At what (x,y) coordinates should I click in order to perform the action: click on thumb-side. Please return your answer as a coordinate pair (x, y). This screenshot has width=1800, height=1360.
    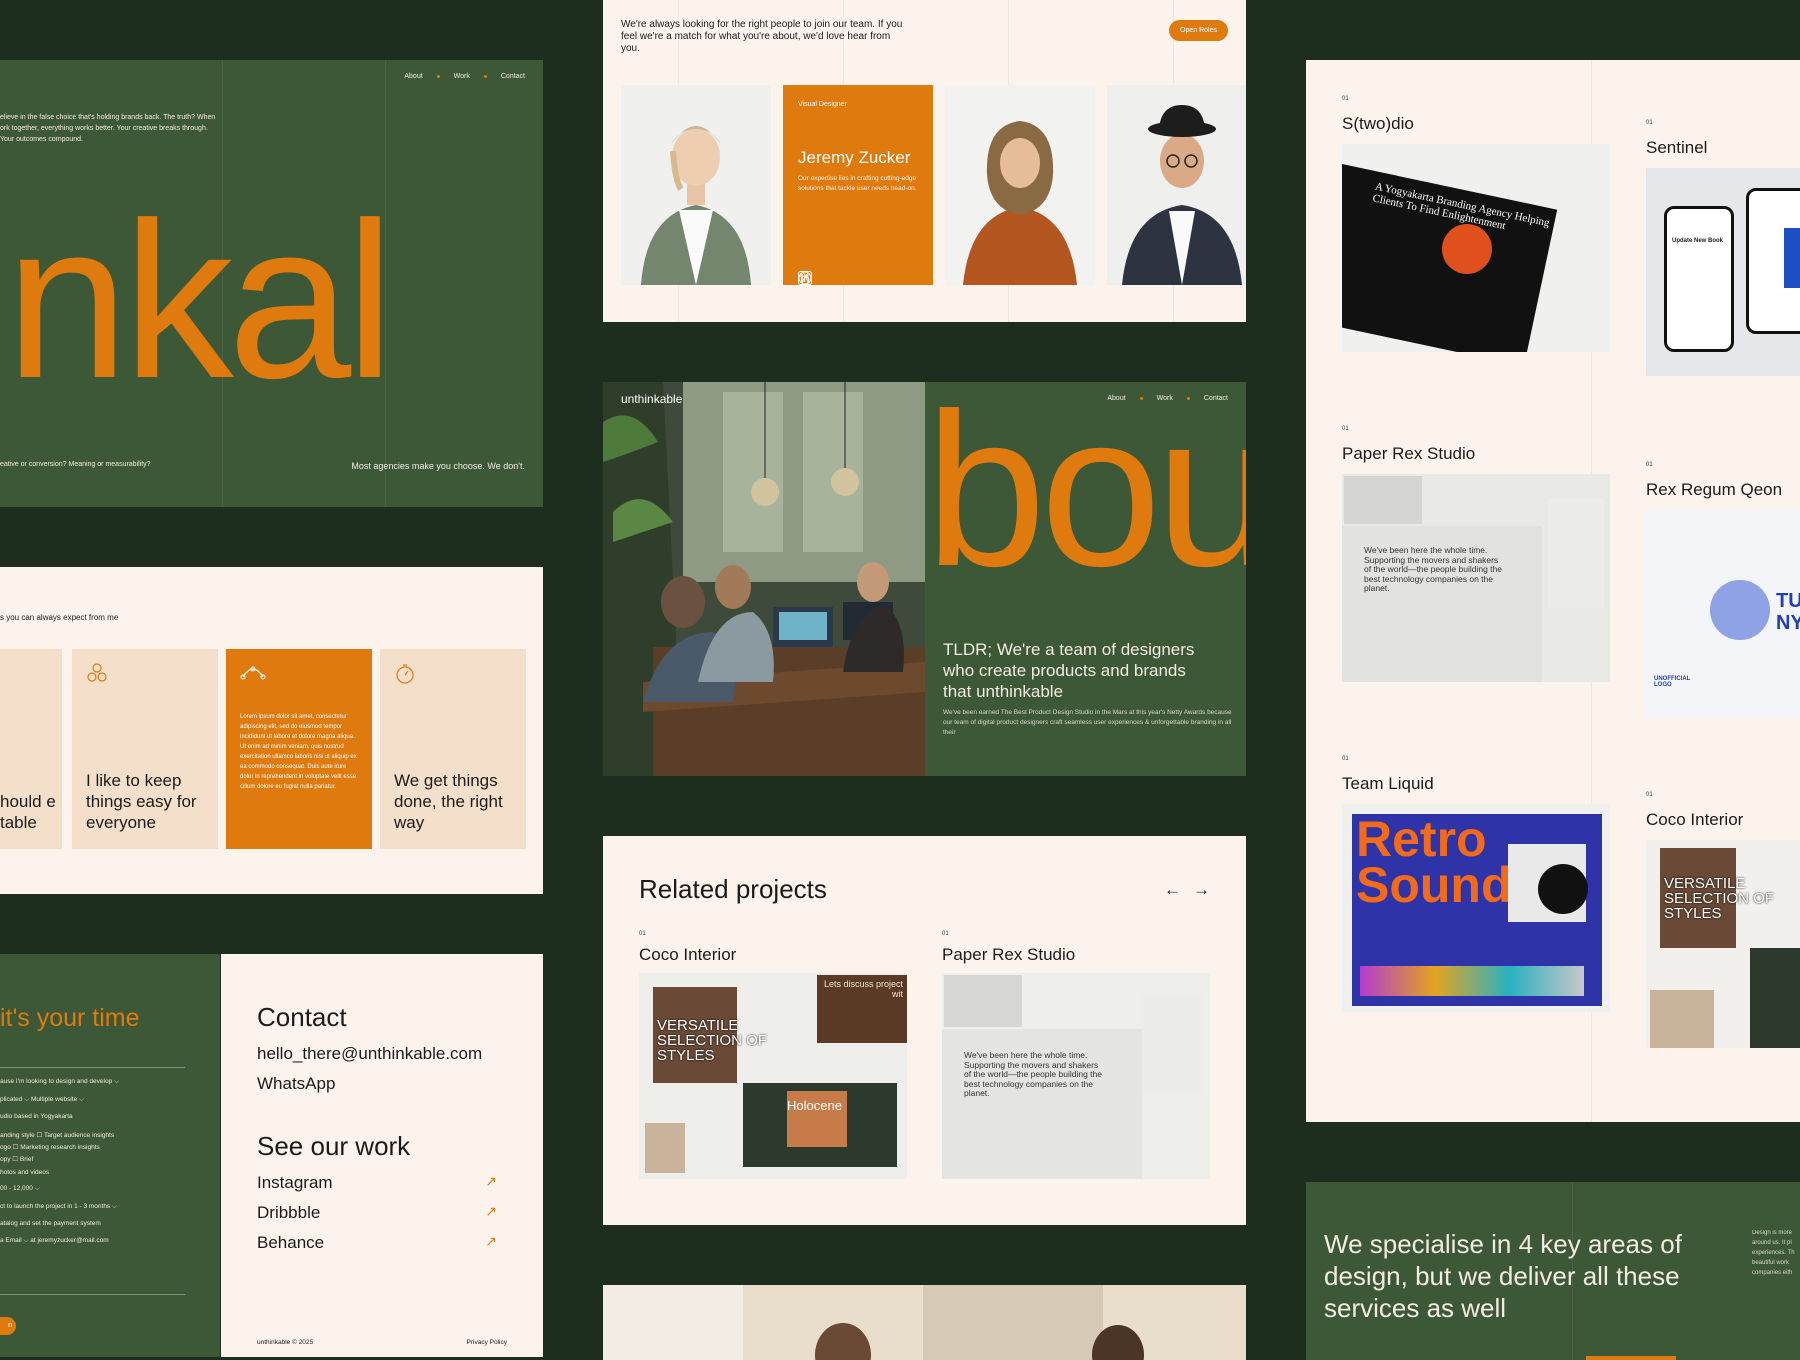
    Looking at the image, I should click on (1576, 553).